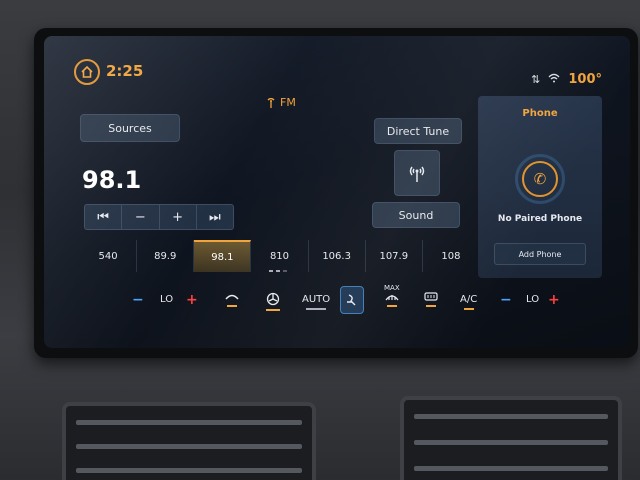  I want to click on rear-defrost-button, so click(431, 299).